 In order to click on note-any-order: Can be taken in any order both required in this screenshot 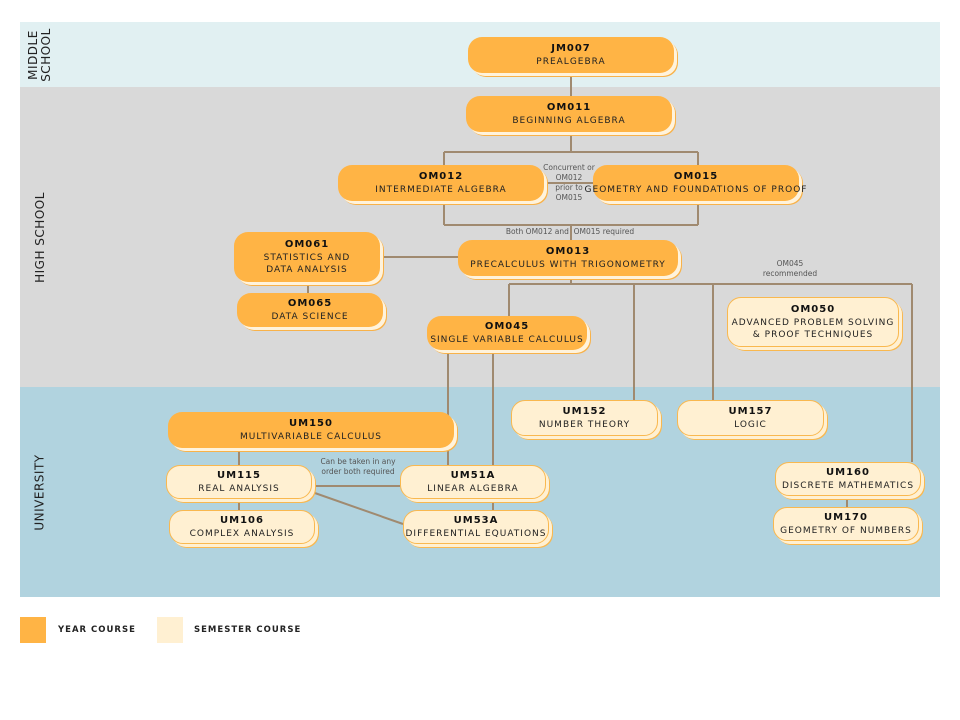, I will do `click(358, 466)`.